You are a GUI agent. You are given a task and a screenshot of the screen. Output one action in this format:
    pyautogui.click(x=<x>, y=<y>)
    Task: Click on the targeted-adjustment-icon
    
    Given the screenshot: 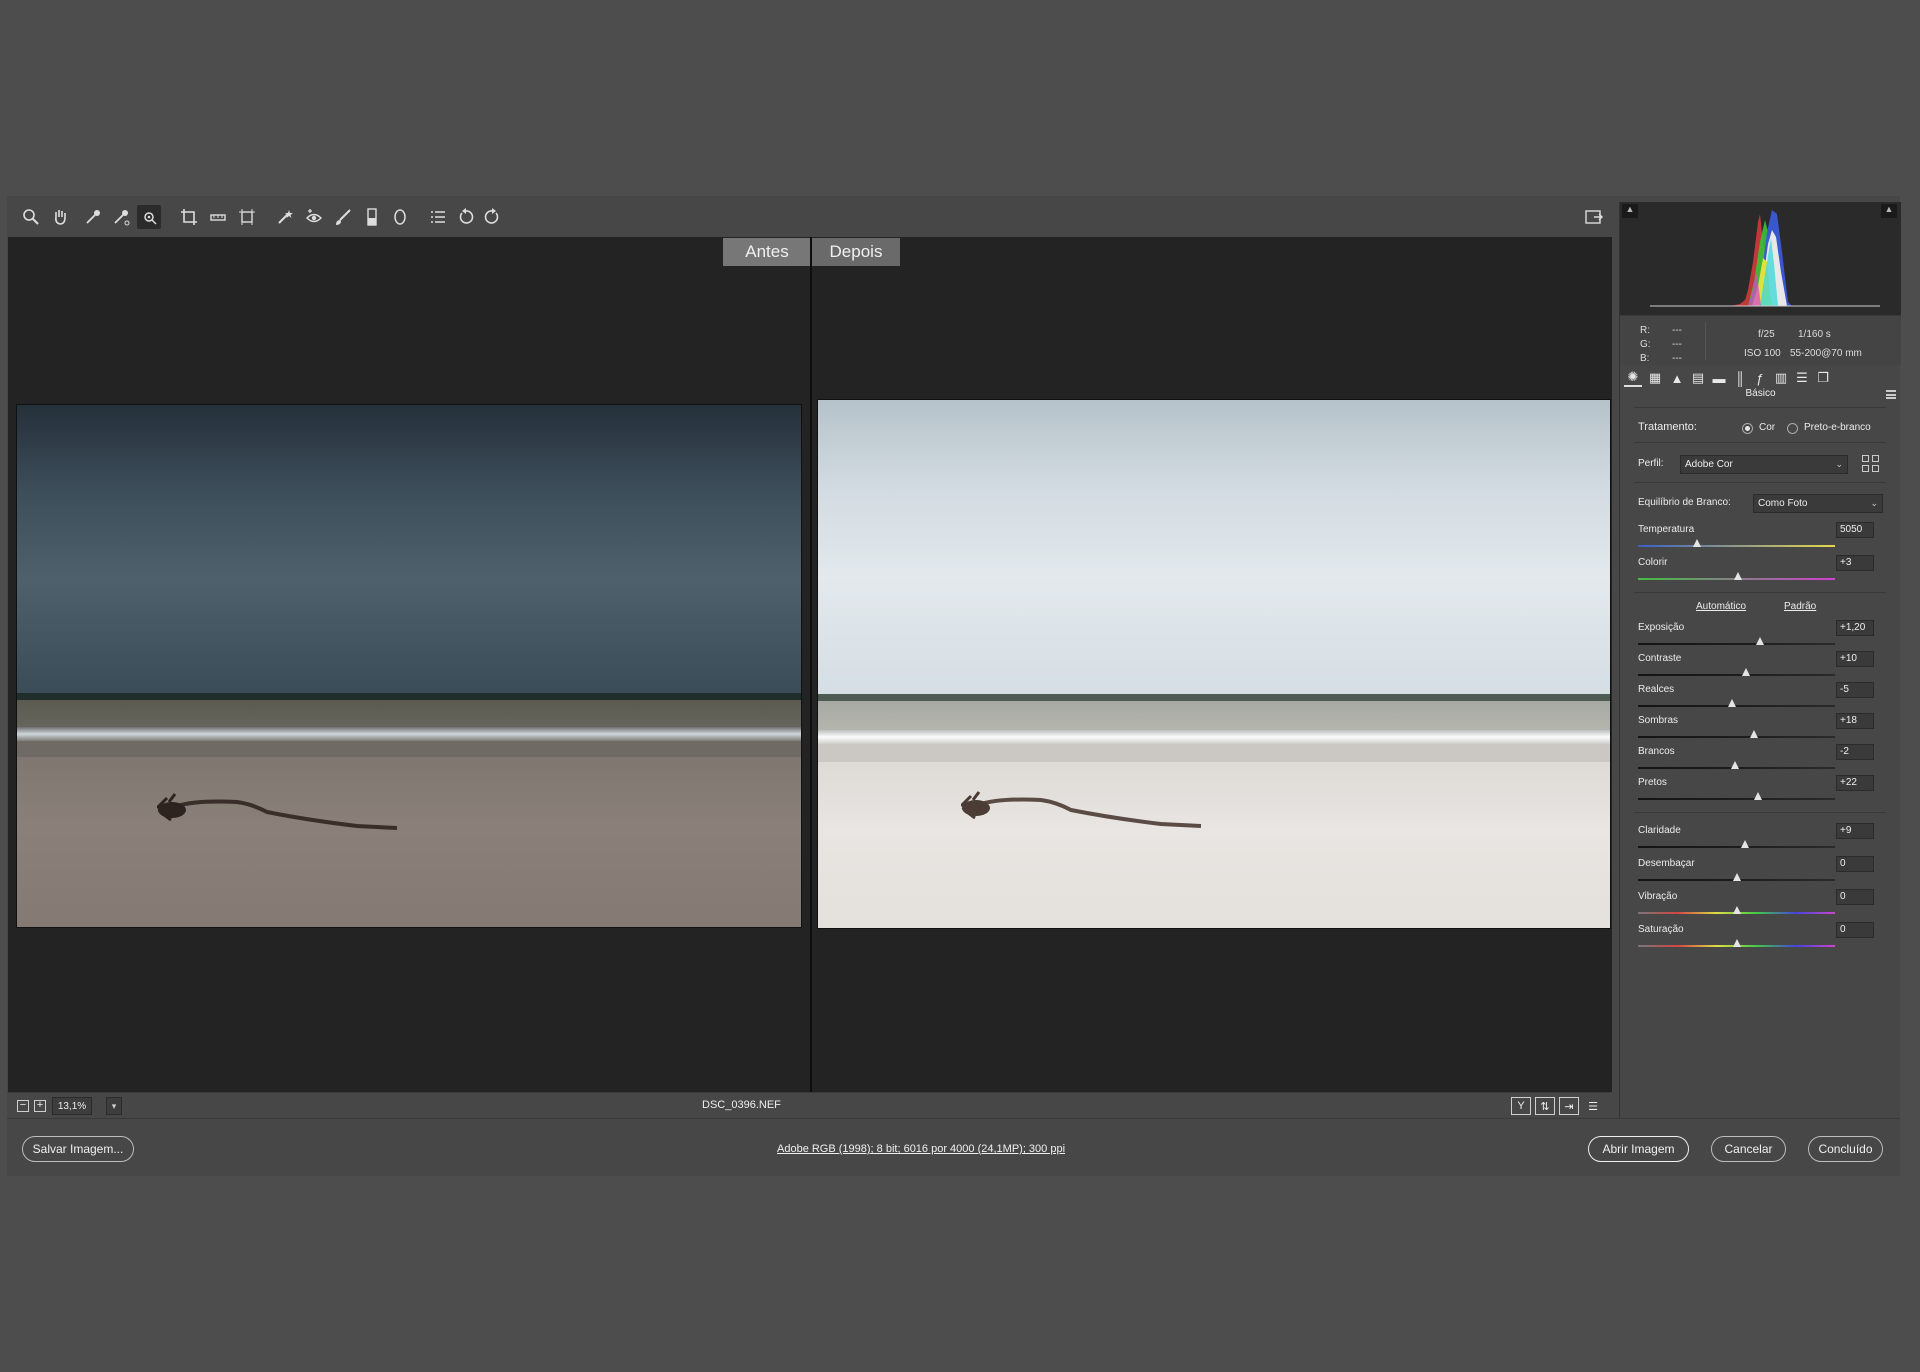 What is the action you would take?
    pyautogui.click(x=149, y=217)
    